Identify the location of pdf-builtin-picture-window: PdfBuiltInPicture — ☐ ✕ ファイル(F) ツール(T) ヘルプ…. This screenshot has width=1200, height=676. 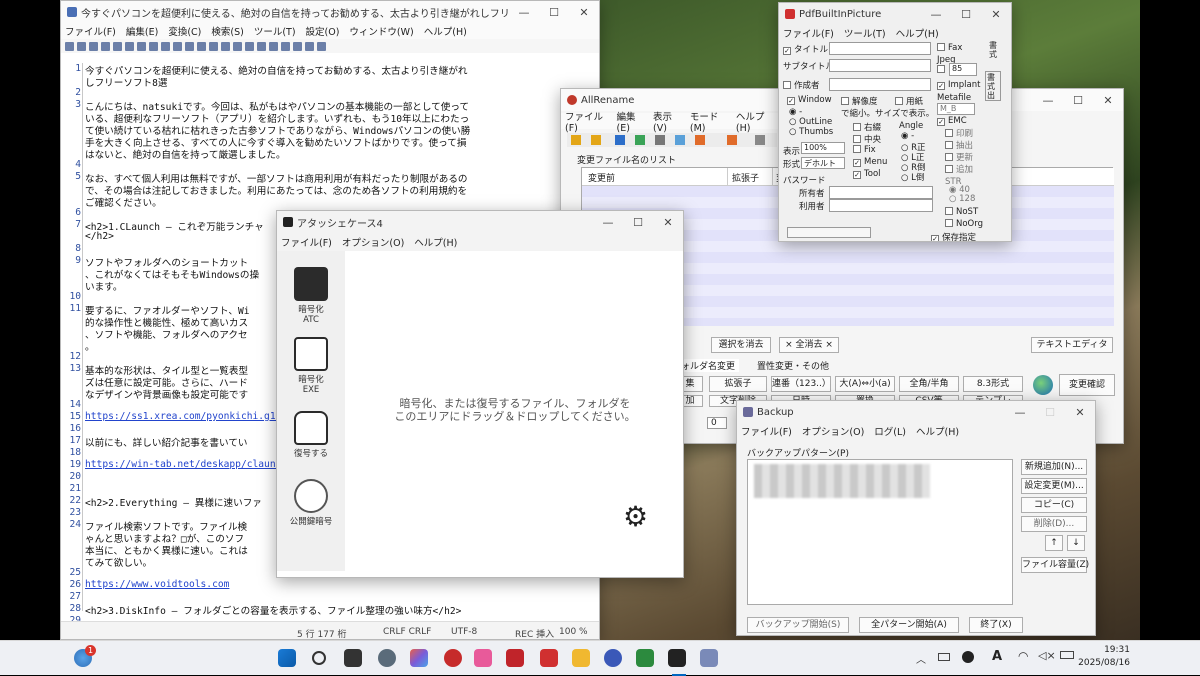
(895, 122).